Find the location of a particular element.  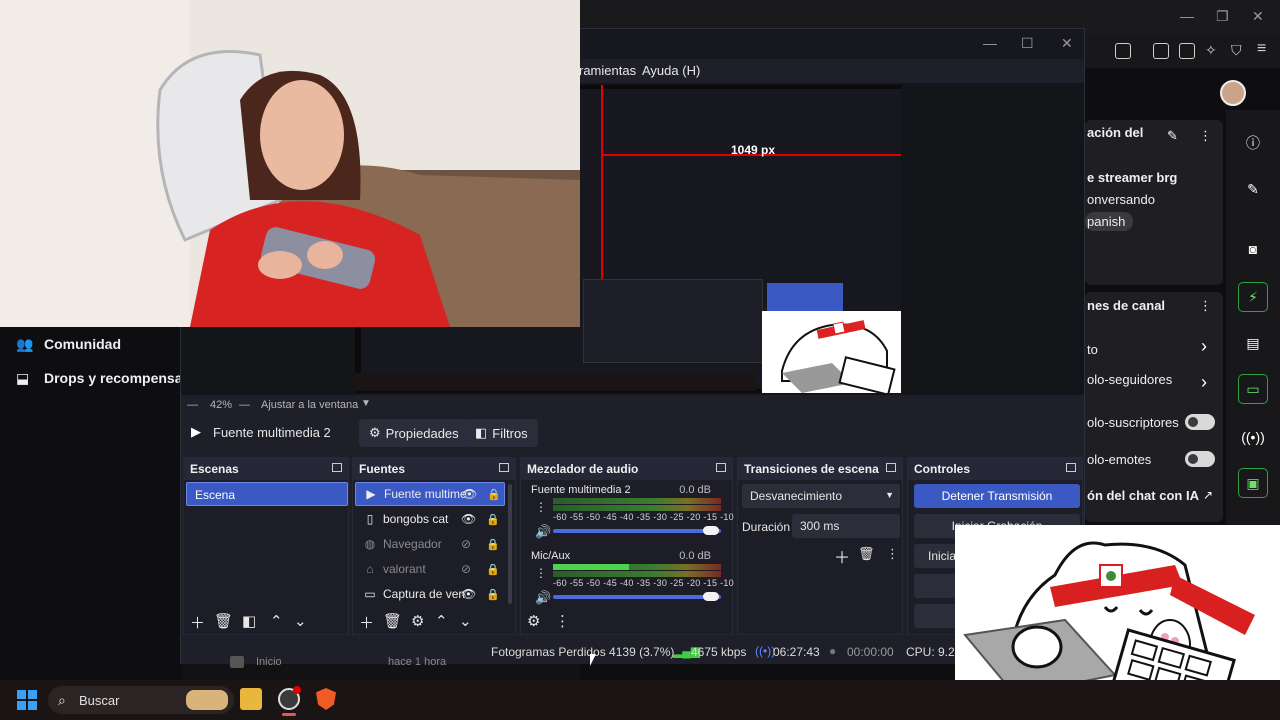

fit-window-select: Ajustar a la ventana is located at coordinates (309, 405).